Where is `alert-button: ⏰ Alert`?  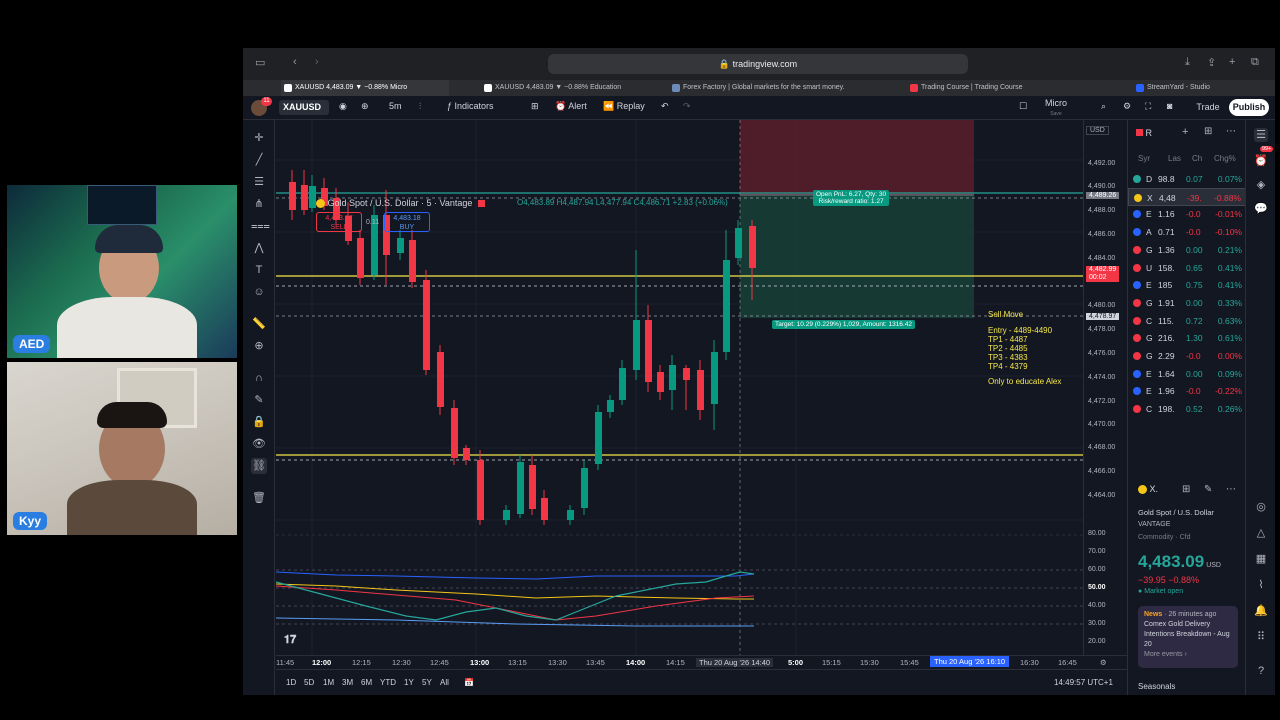 alert-button: ⏰ Alert is located at coordinates (571, 106).